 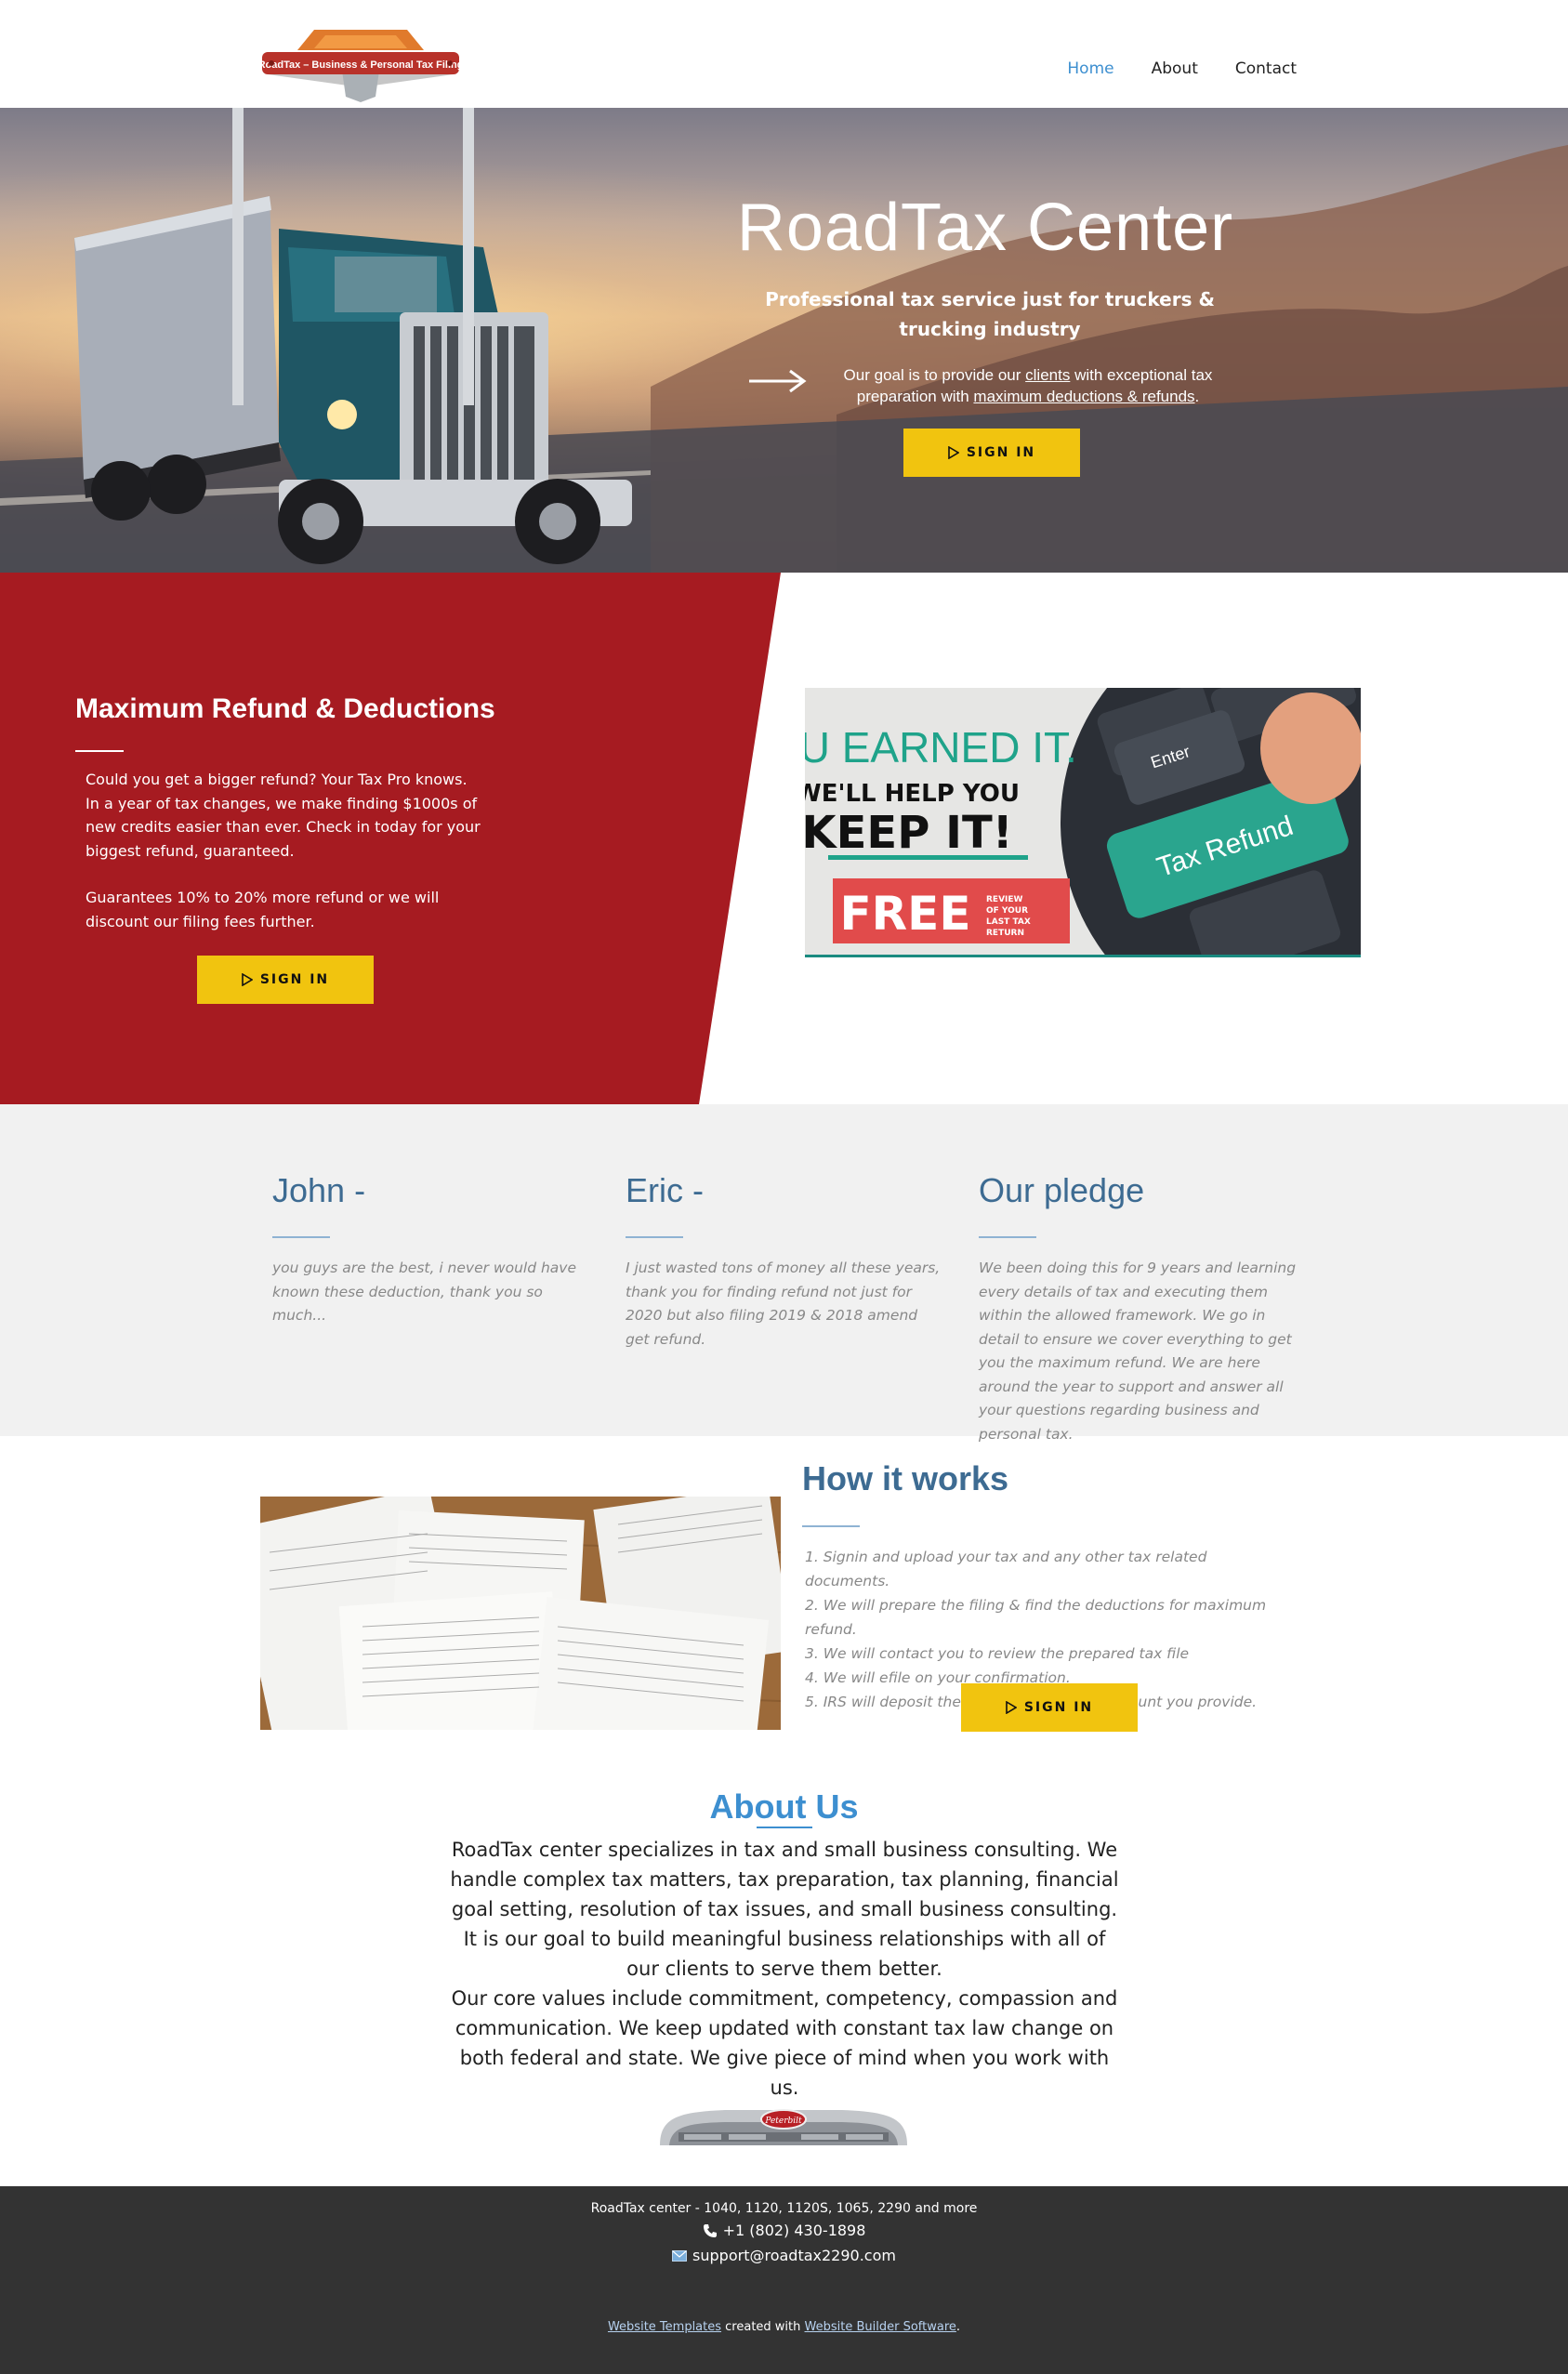 What do you see at coordinates (285, 980) in the screenshot?
I see `refund-sign-in-button: SIGN IN` at bounding box center [285, 980].